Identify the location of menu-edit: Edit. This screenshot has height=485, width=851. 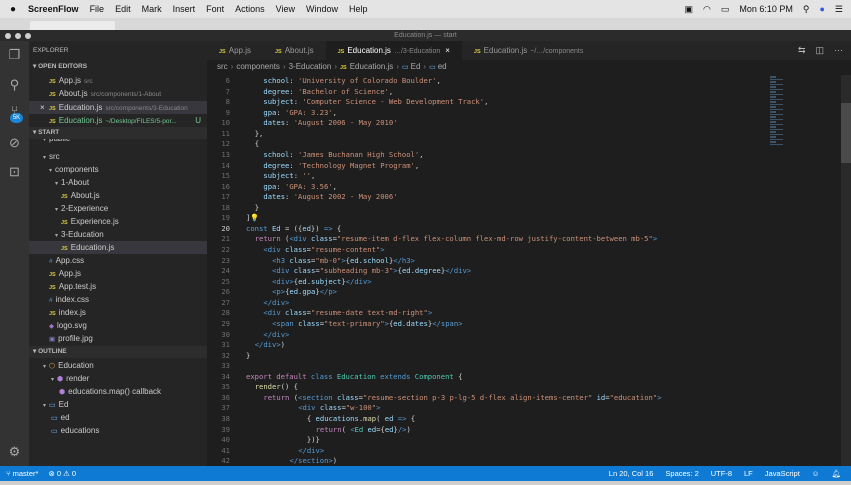
(123, 9).